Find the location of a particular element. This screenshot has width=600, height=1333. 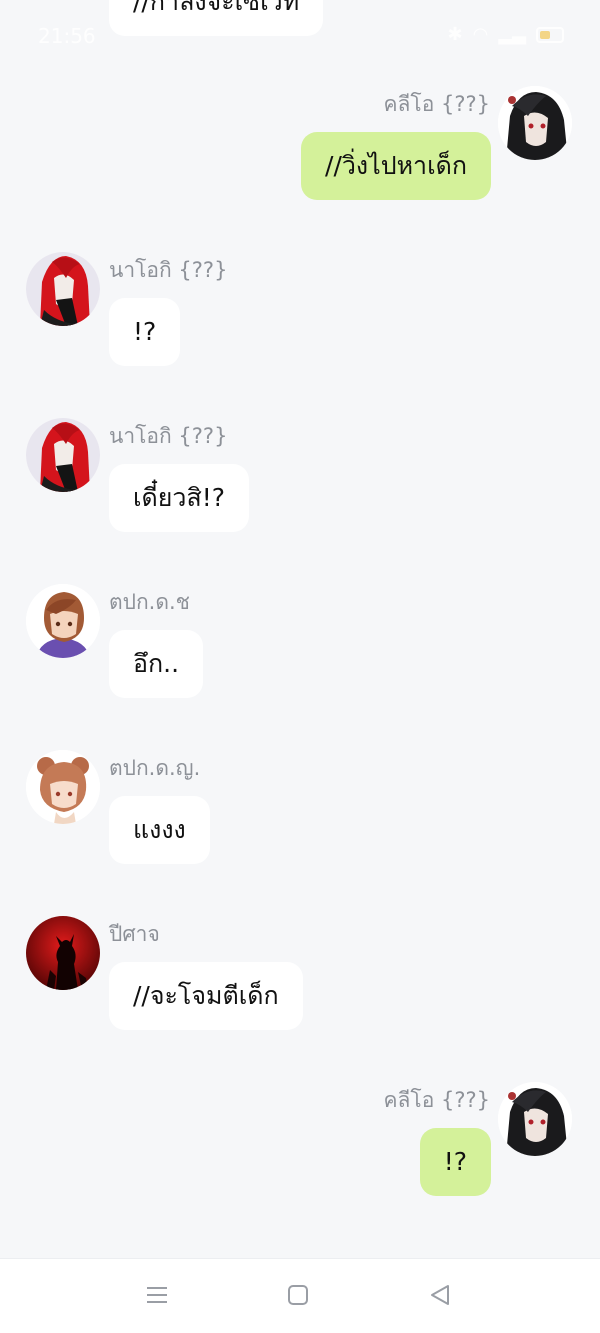

message-bubble: เดี๋ยวสิ!? is located at coordinates (179, 498).